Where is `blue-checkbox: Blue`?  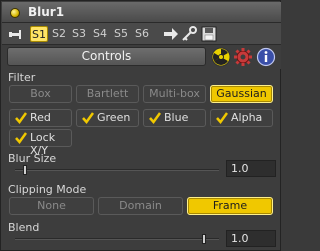 blue-checkbox: Blue is located at coordinates (174, 118).